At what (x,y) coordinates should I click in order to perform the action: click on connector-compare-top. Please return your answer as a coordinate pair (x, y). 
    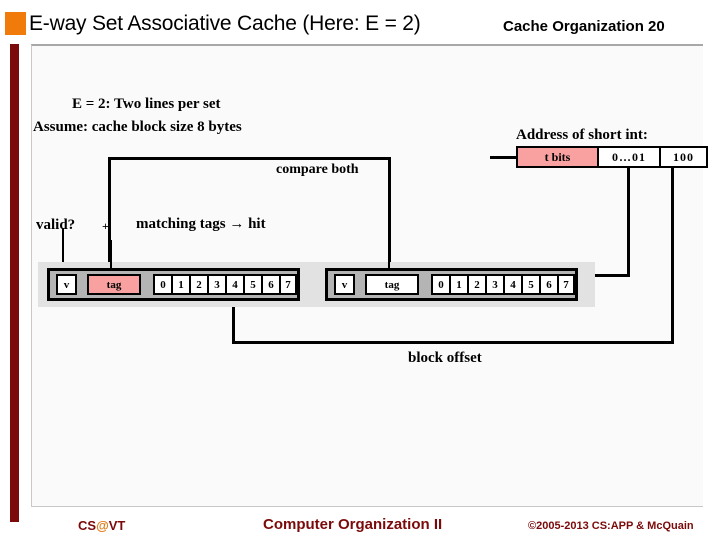
    Looking at the image, I should click on (249, 158).